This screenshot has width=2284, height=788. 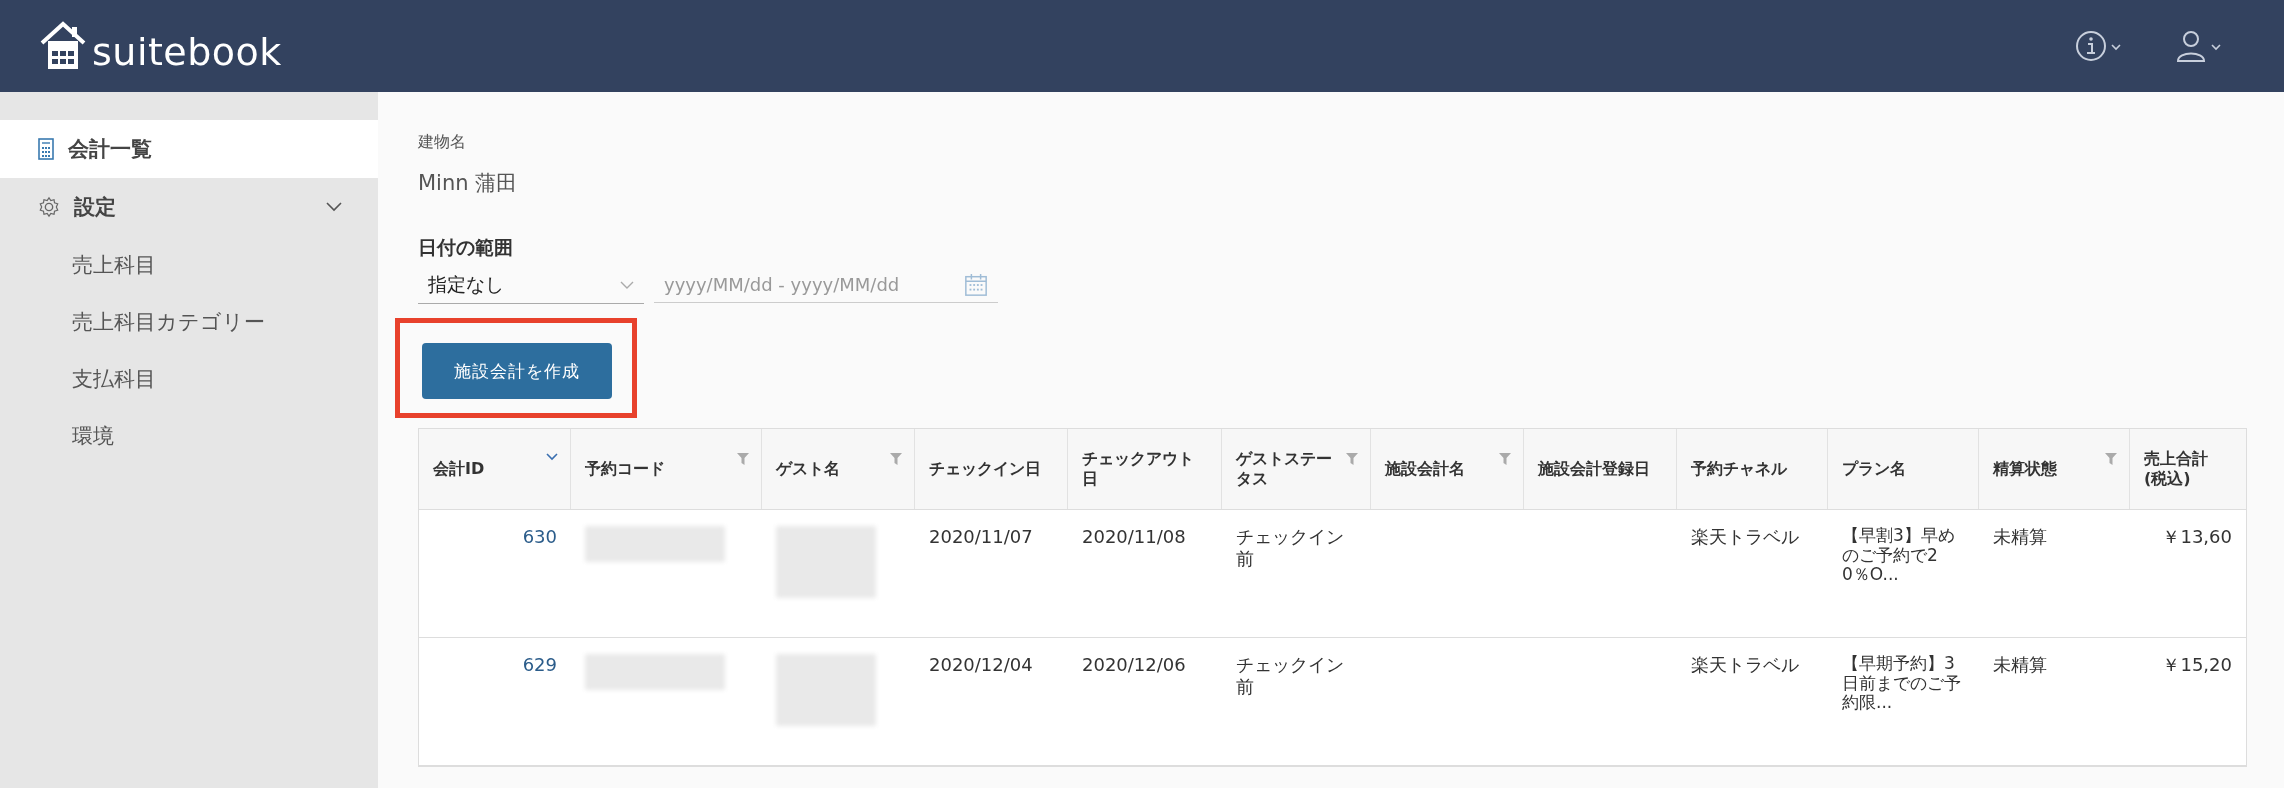 I want to click on sort-chevron-icon, so click(x=552, y=457).